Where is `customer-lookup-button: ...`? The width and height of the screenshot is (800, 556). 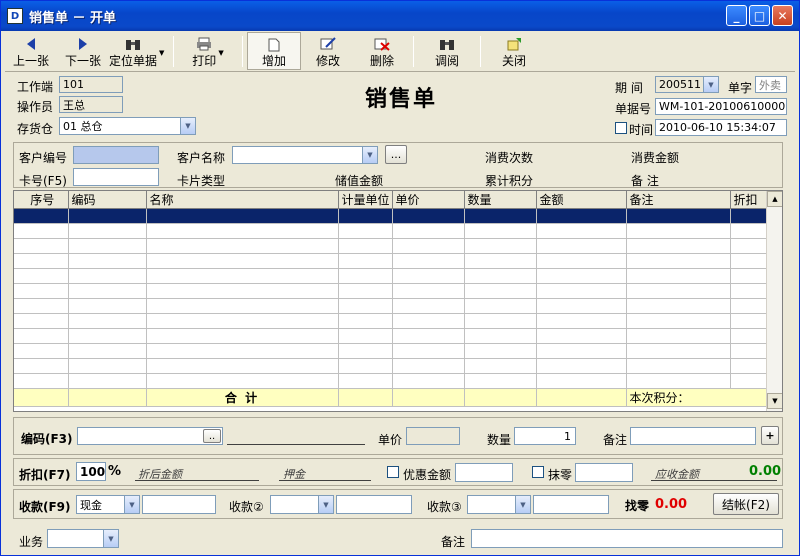
customer-lookup-button: ... is located at coordinates (396, 154).